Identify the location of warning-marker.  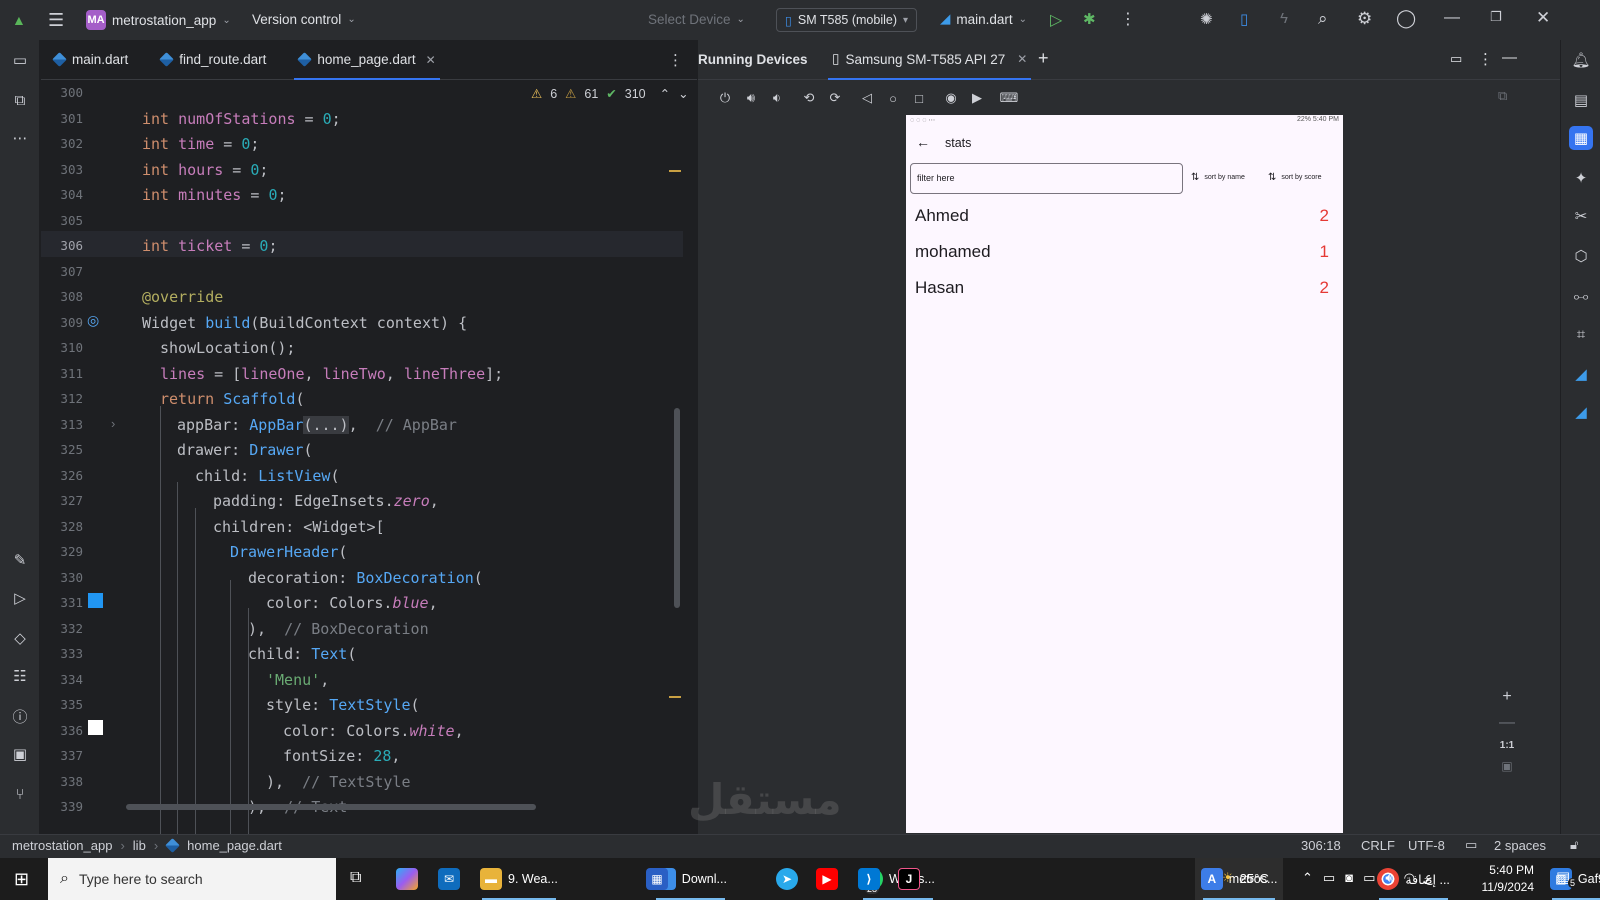
(675, 697).